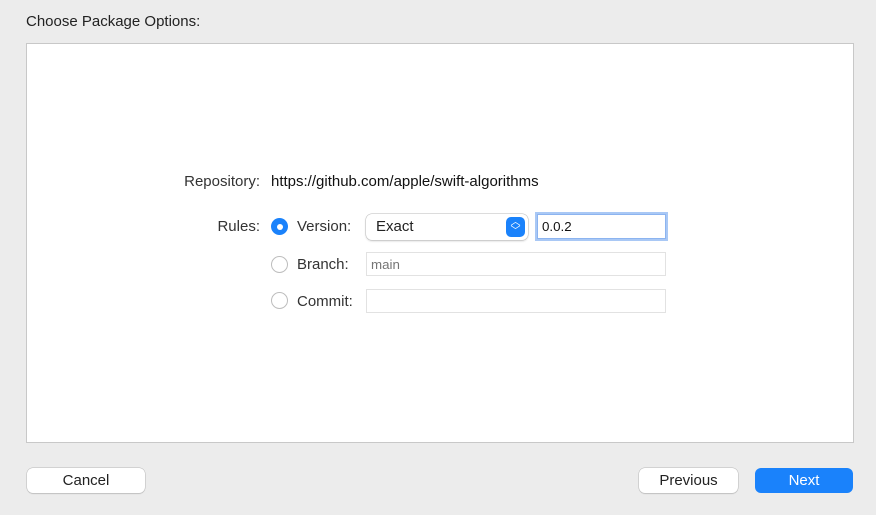 The width and height of the screenshot is (876, 515). What do you see at coordinates (515, 227) in the screenshot?
I see `up-down-chevron-icon: ︿ ﹀` at bounding box center [515, 227].